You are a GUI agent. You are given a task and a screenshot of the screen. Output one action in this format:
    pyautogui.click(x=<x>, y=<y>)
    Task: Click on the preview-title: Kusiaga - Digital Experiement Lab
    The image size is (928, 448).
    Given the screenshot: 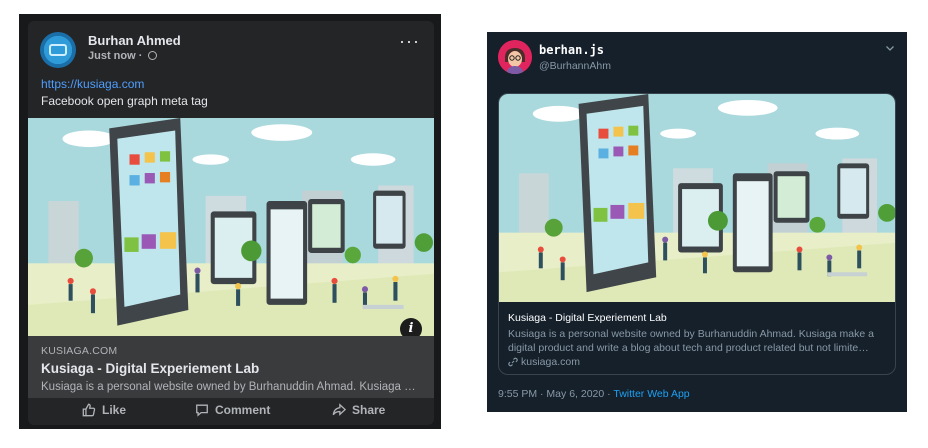 What is the action you would take?
    pyautogui.click(x=150, y=368)
    